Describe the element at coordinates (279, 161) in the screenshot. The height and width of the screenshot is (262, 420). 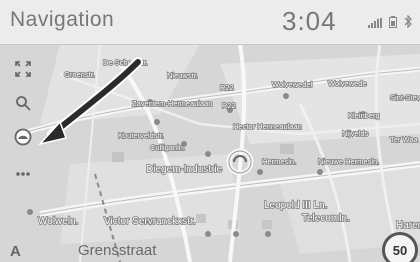
I see `map-label: Hermesln.` at that location.